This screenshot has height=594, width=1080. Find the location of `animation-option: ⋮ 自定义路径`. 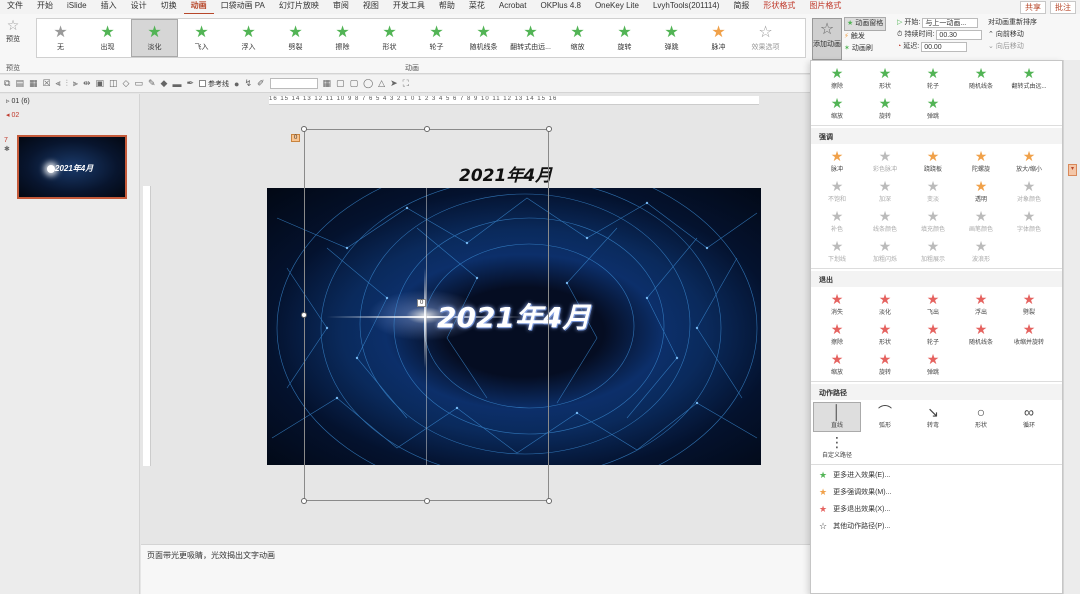

animation-option: ⋮ 自定义路径 is located at coordinates (837, 447).